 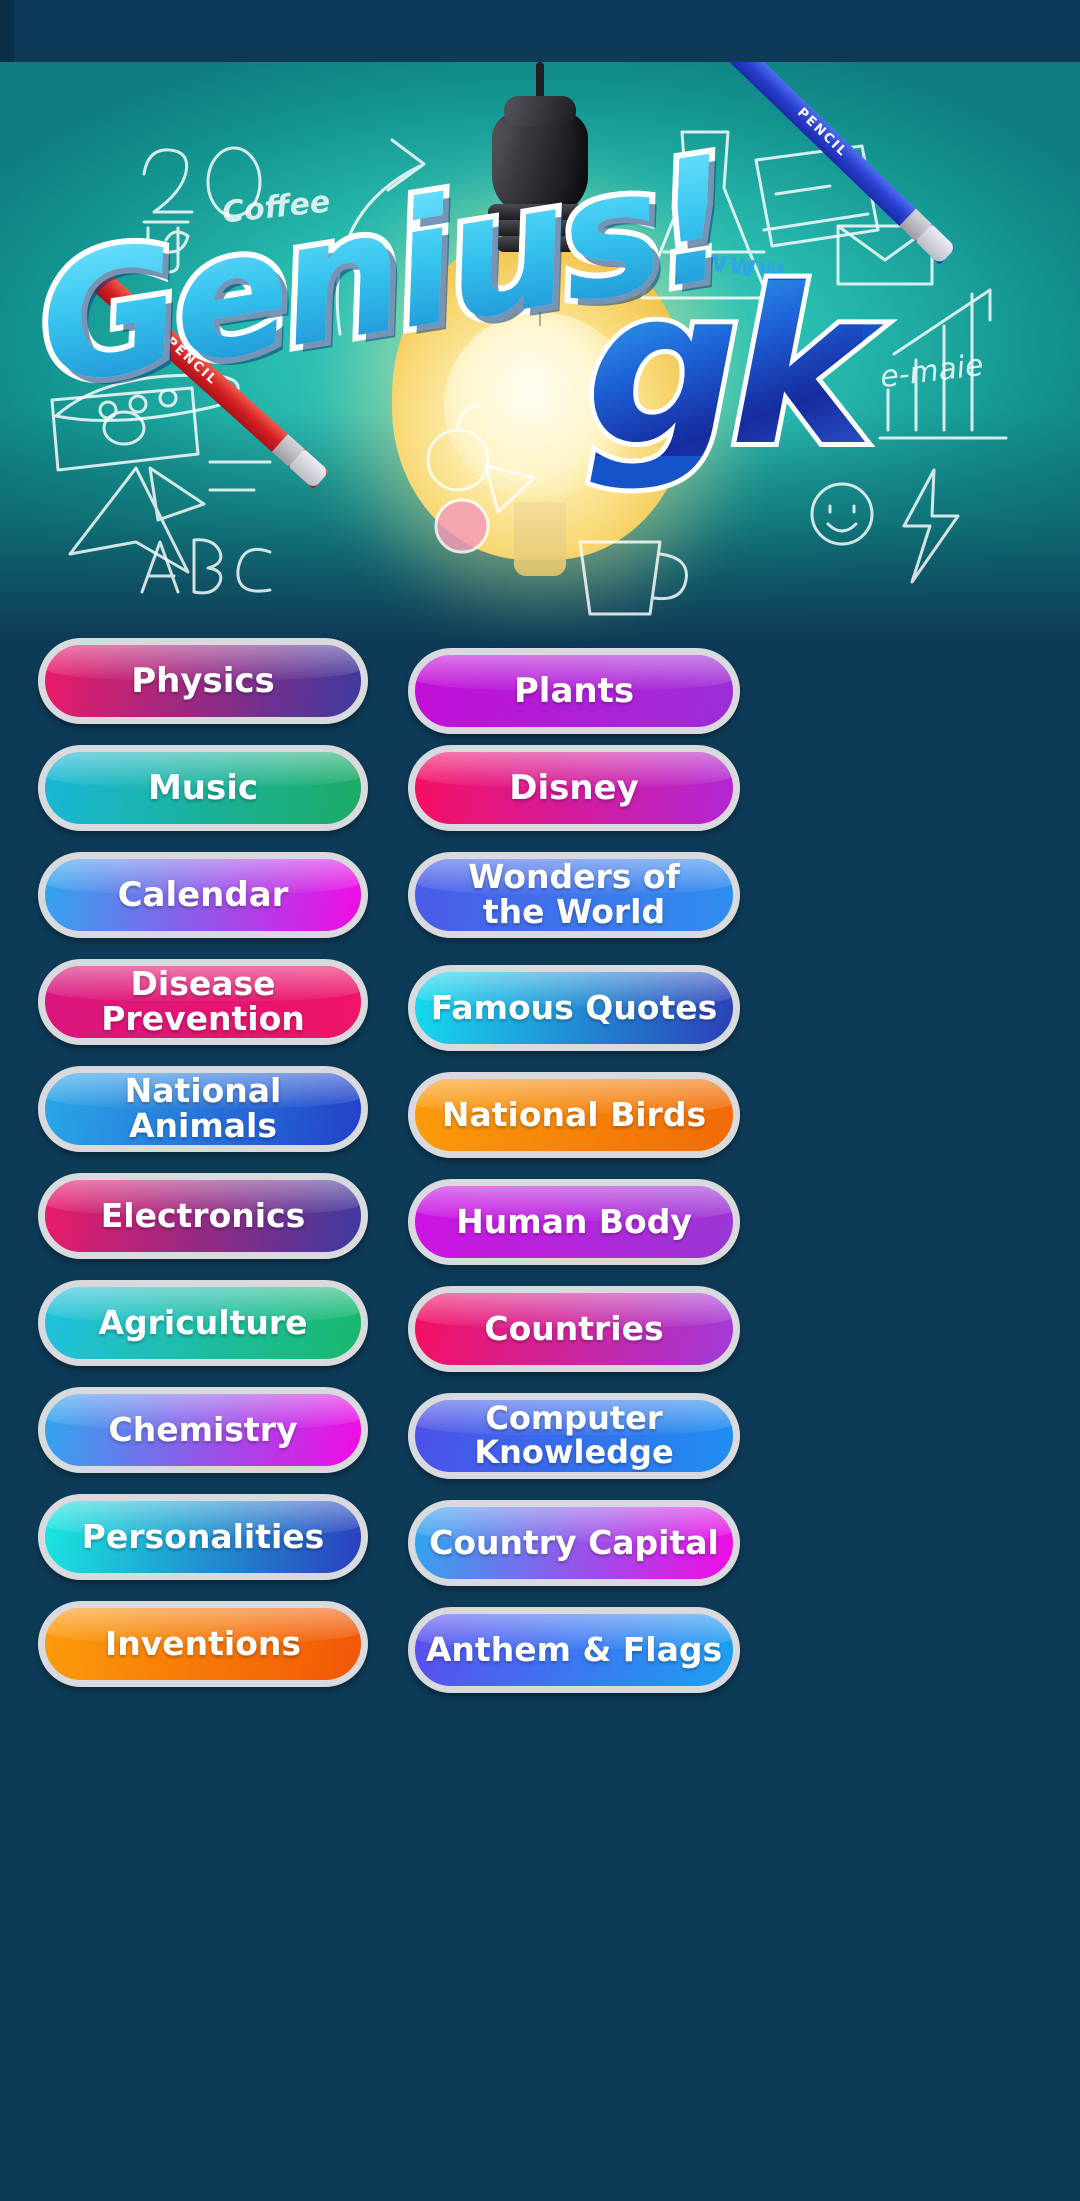 I want to click on category-button-label: Human Body, so click(x=574, y=1221).